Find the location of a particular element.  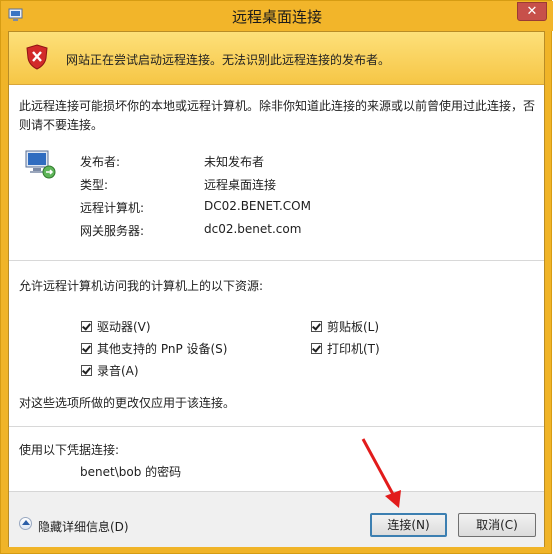

checkbox-drives-label: 驱动器(V) is located at coordinates (124, 327).